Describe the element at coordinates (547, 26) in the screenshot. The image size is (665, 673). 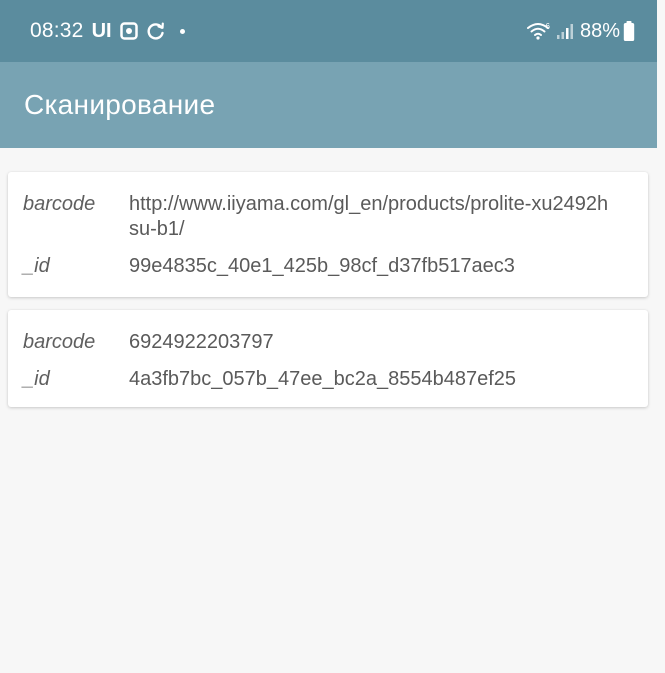
I see `svg-text: 6` at that location.